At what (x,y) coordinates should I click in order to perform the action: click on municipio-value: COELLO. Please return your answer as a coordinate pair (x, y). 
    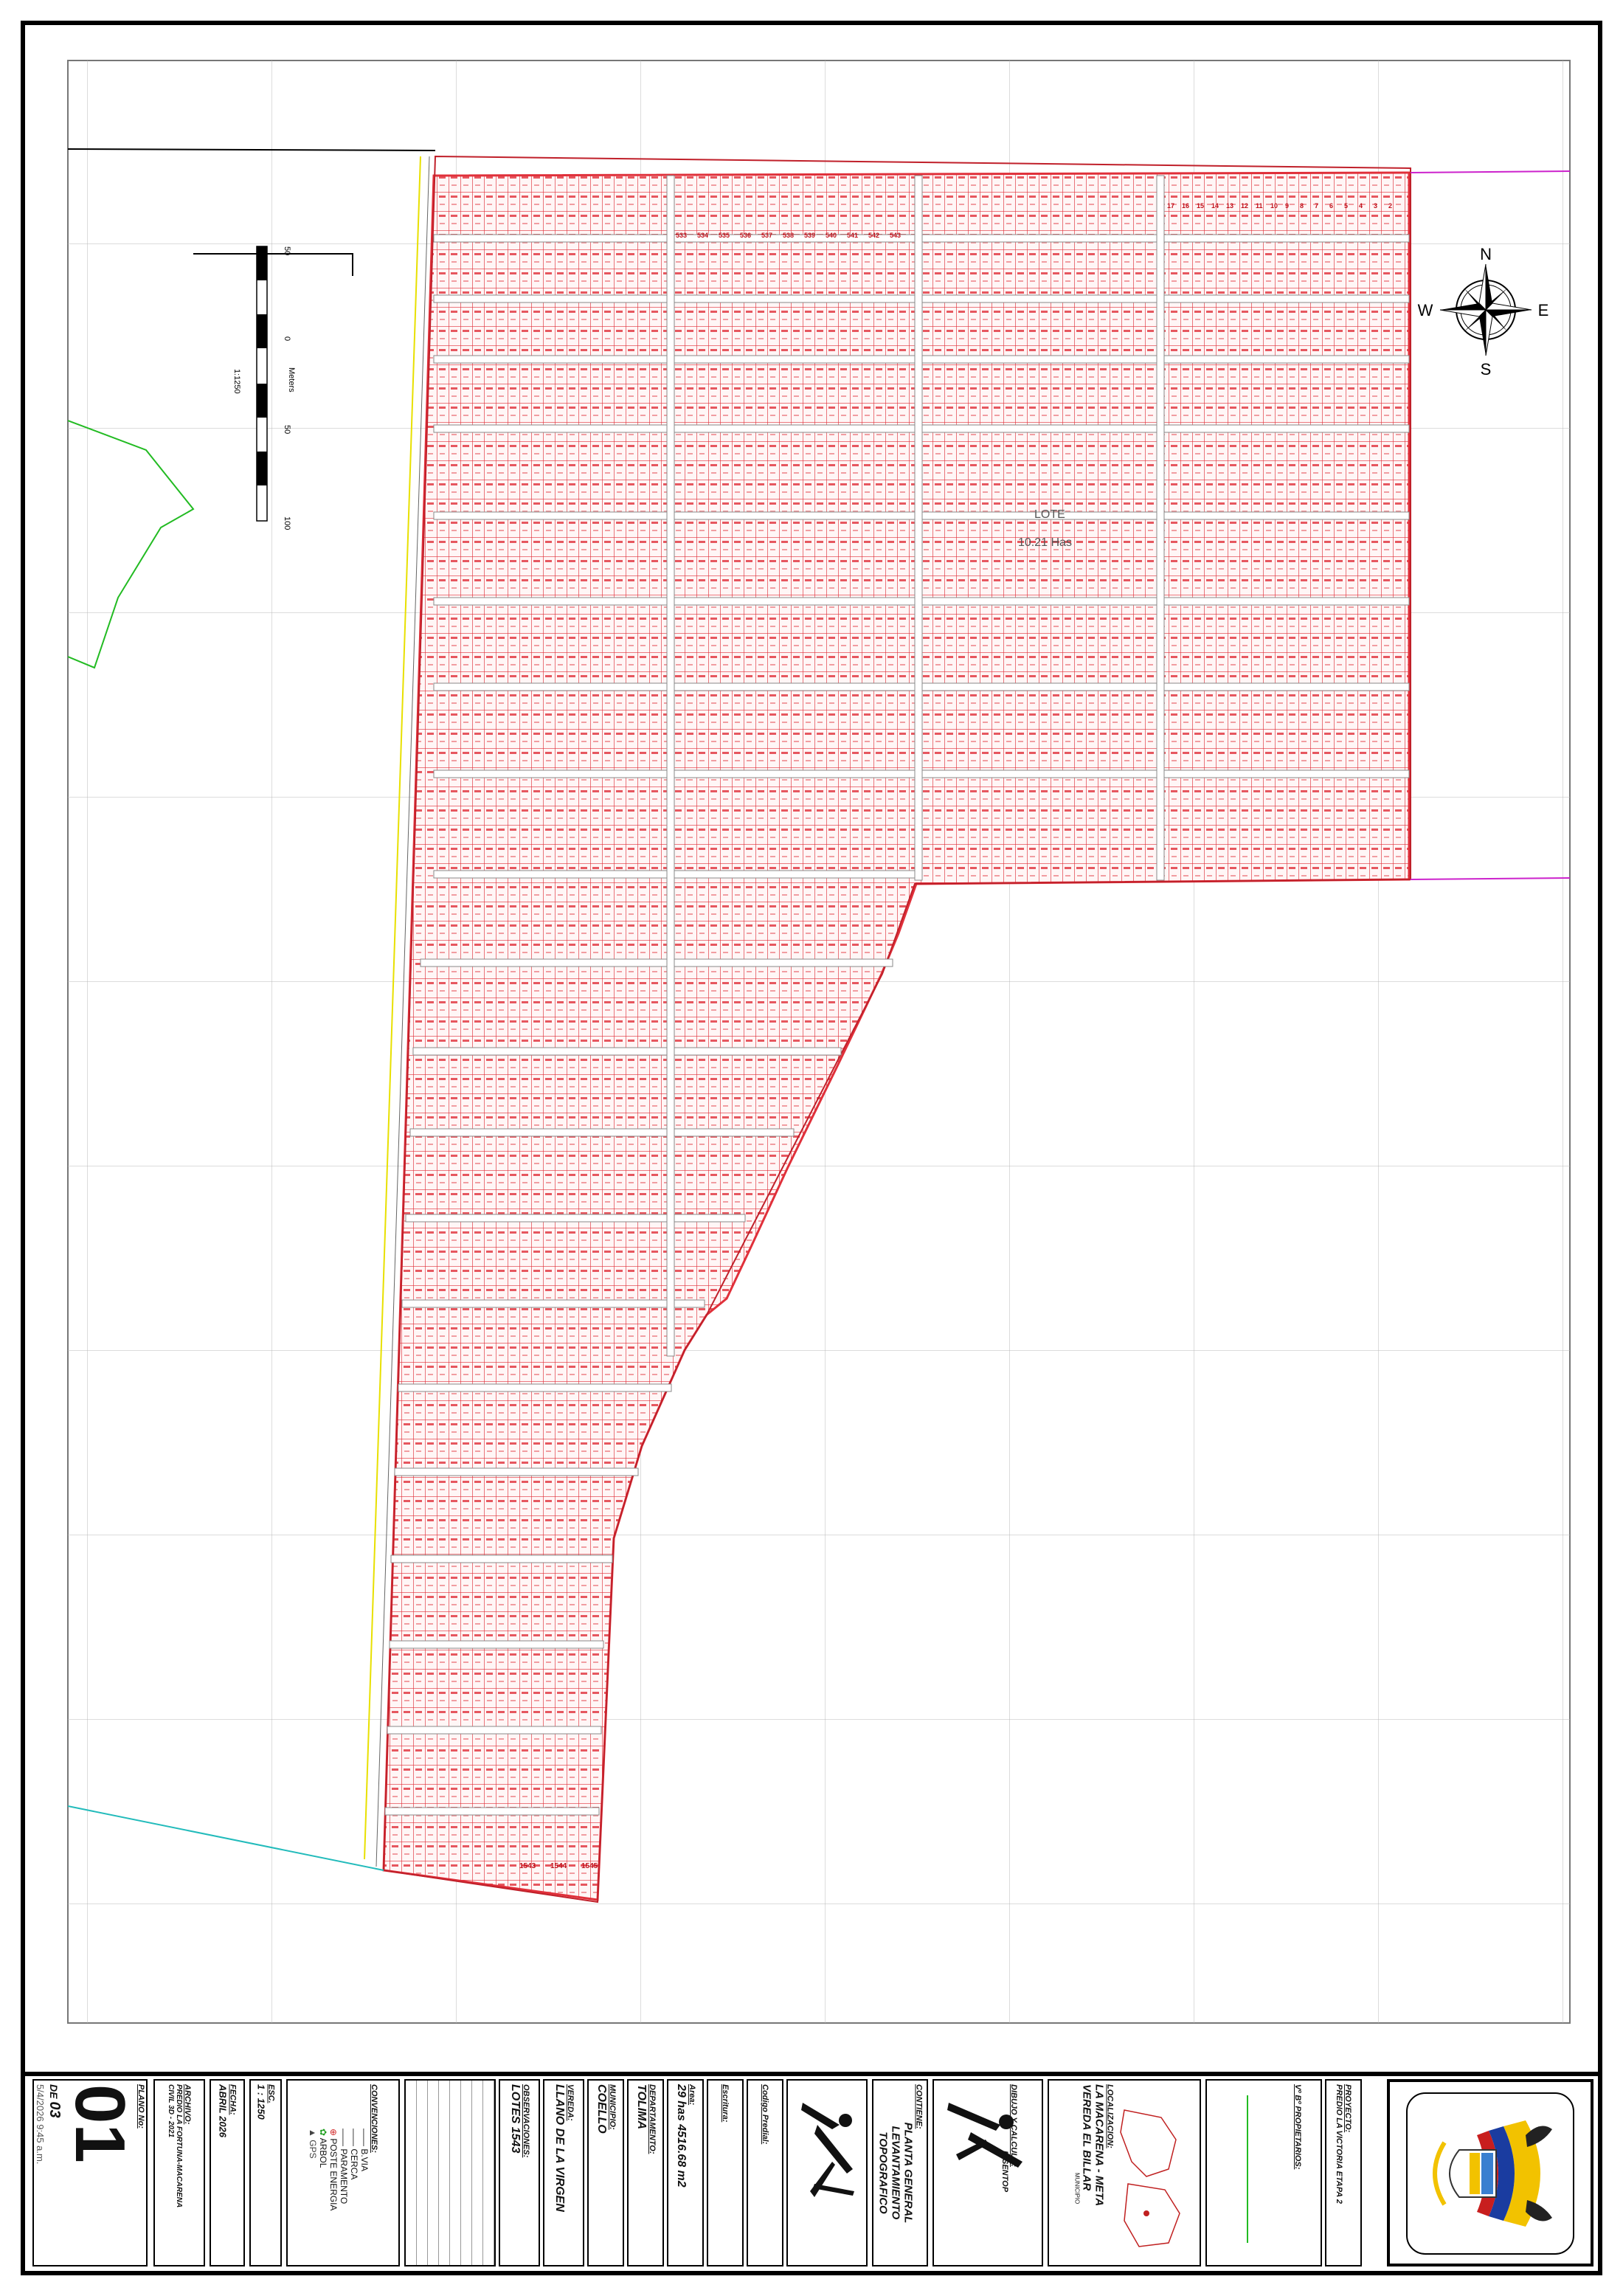
    Looking at the image, I should click on (601, 2109).